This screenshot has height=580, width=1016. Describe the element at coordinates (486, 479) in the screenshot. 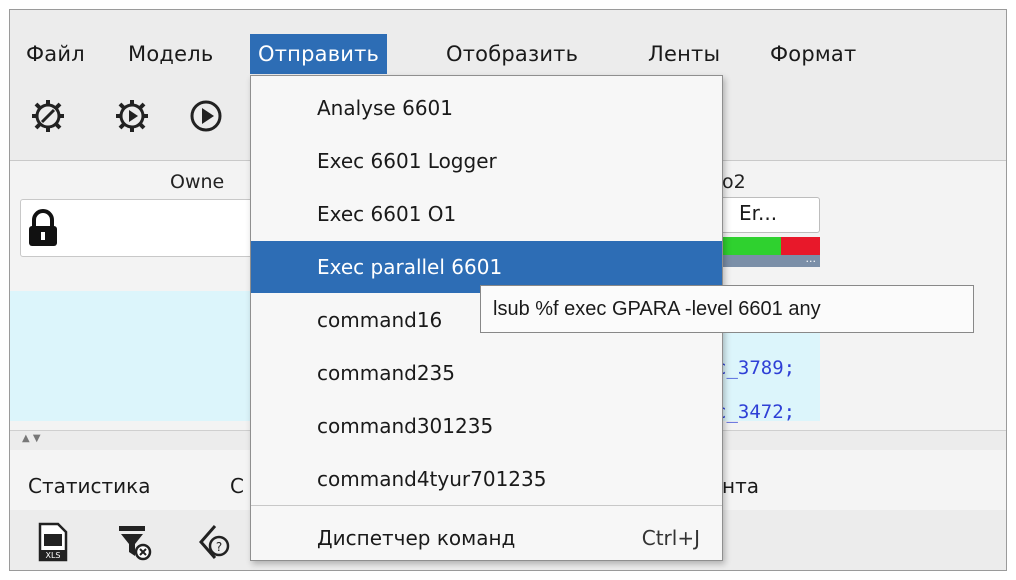

I see `menu-item-command4tyur701235: command4tyur701235` at that location.